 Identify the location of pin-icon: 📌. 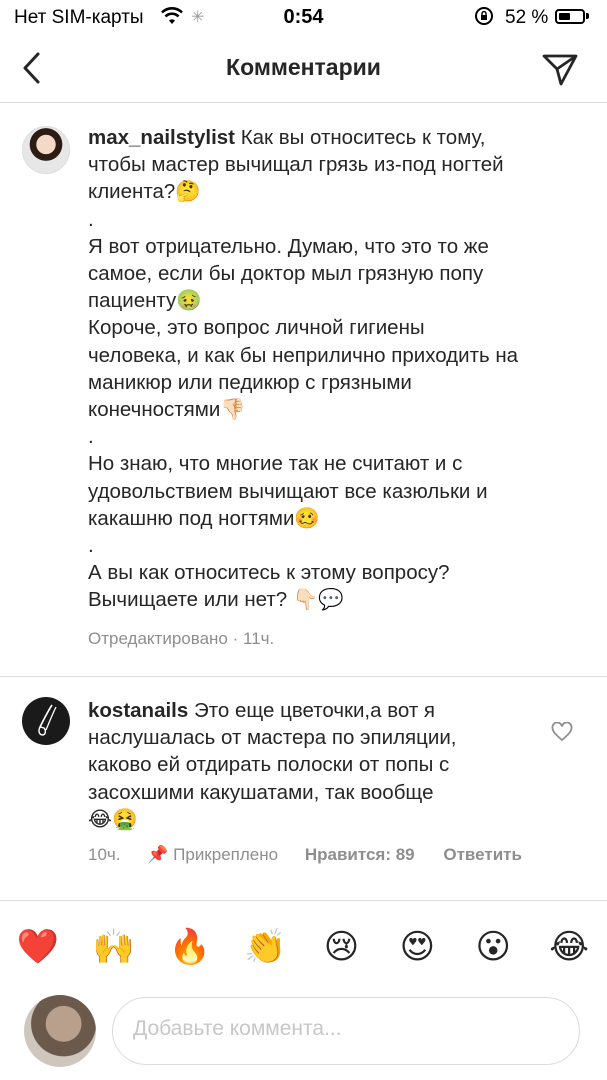
(158, 854).